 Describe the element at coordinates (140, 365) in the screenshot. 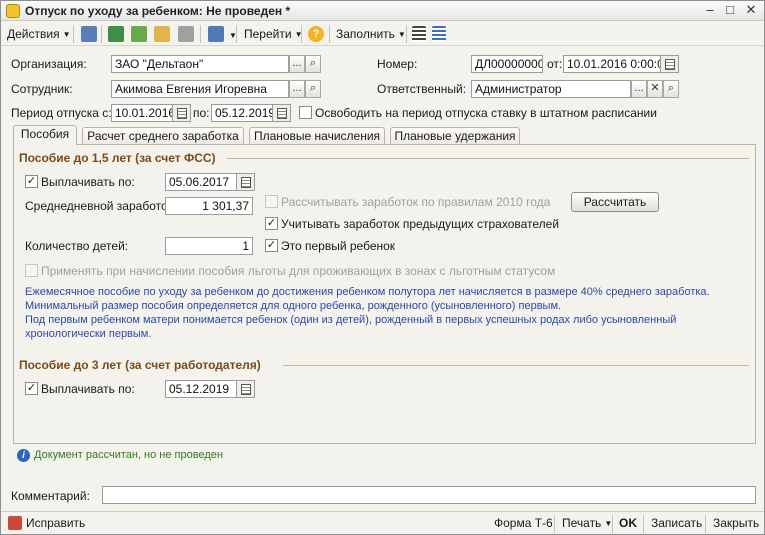

I see `benefit3-title: Пособие до 3 лет (за счет работодателя)` at that location.